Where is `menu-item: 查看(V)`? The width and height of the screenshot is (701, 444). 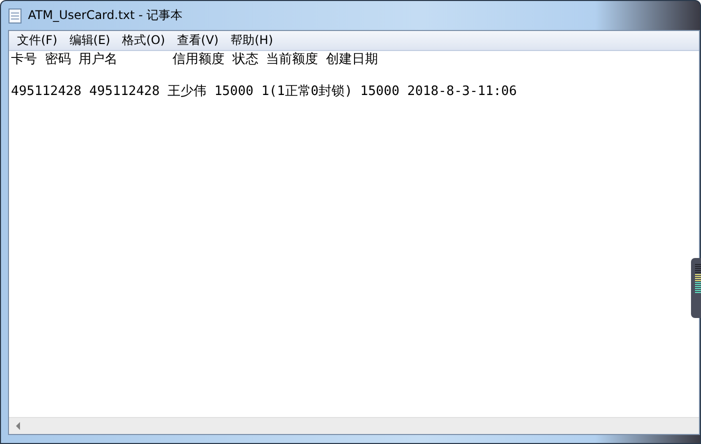
menu-item: 查看(V) is located at coordinates (200, 40).